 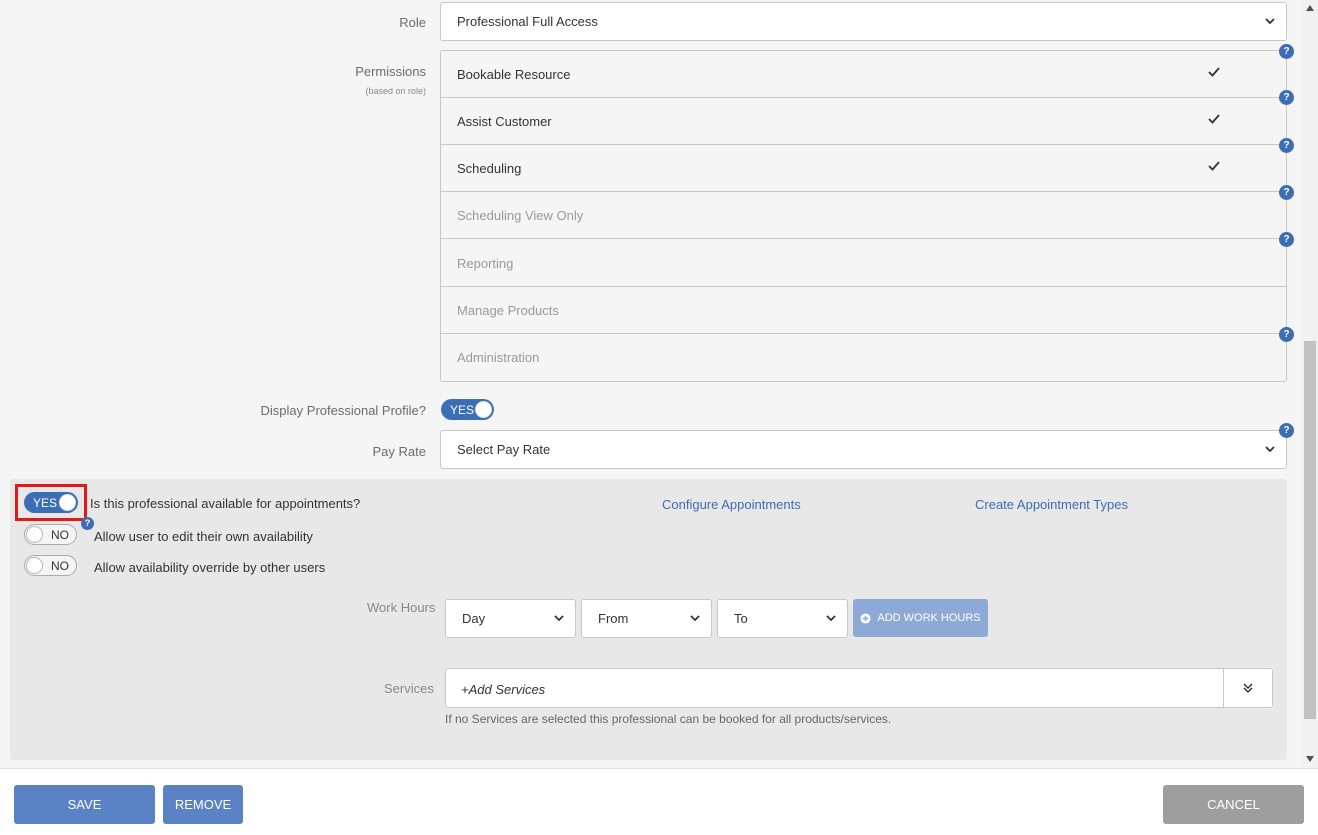 I want to click on scroll-down-arrow-icon, so click(x=1310, y=759).